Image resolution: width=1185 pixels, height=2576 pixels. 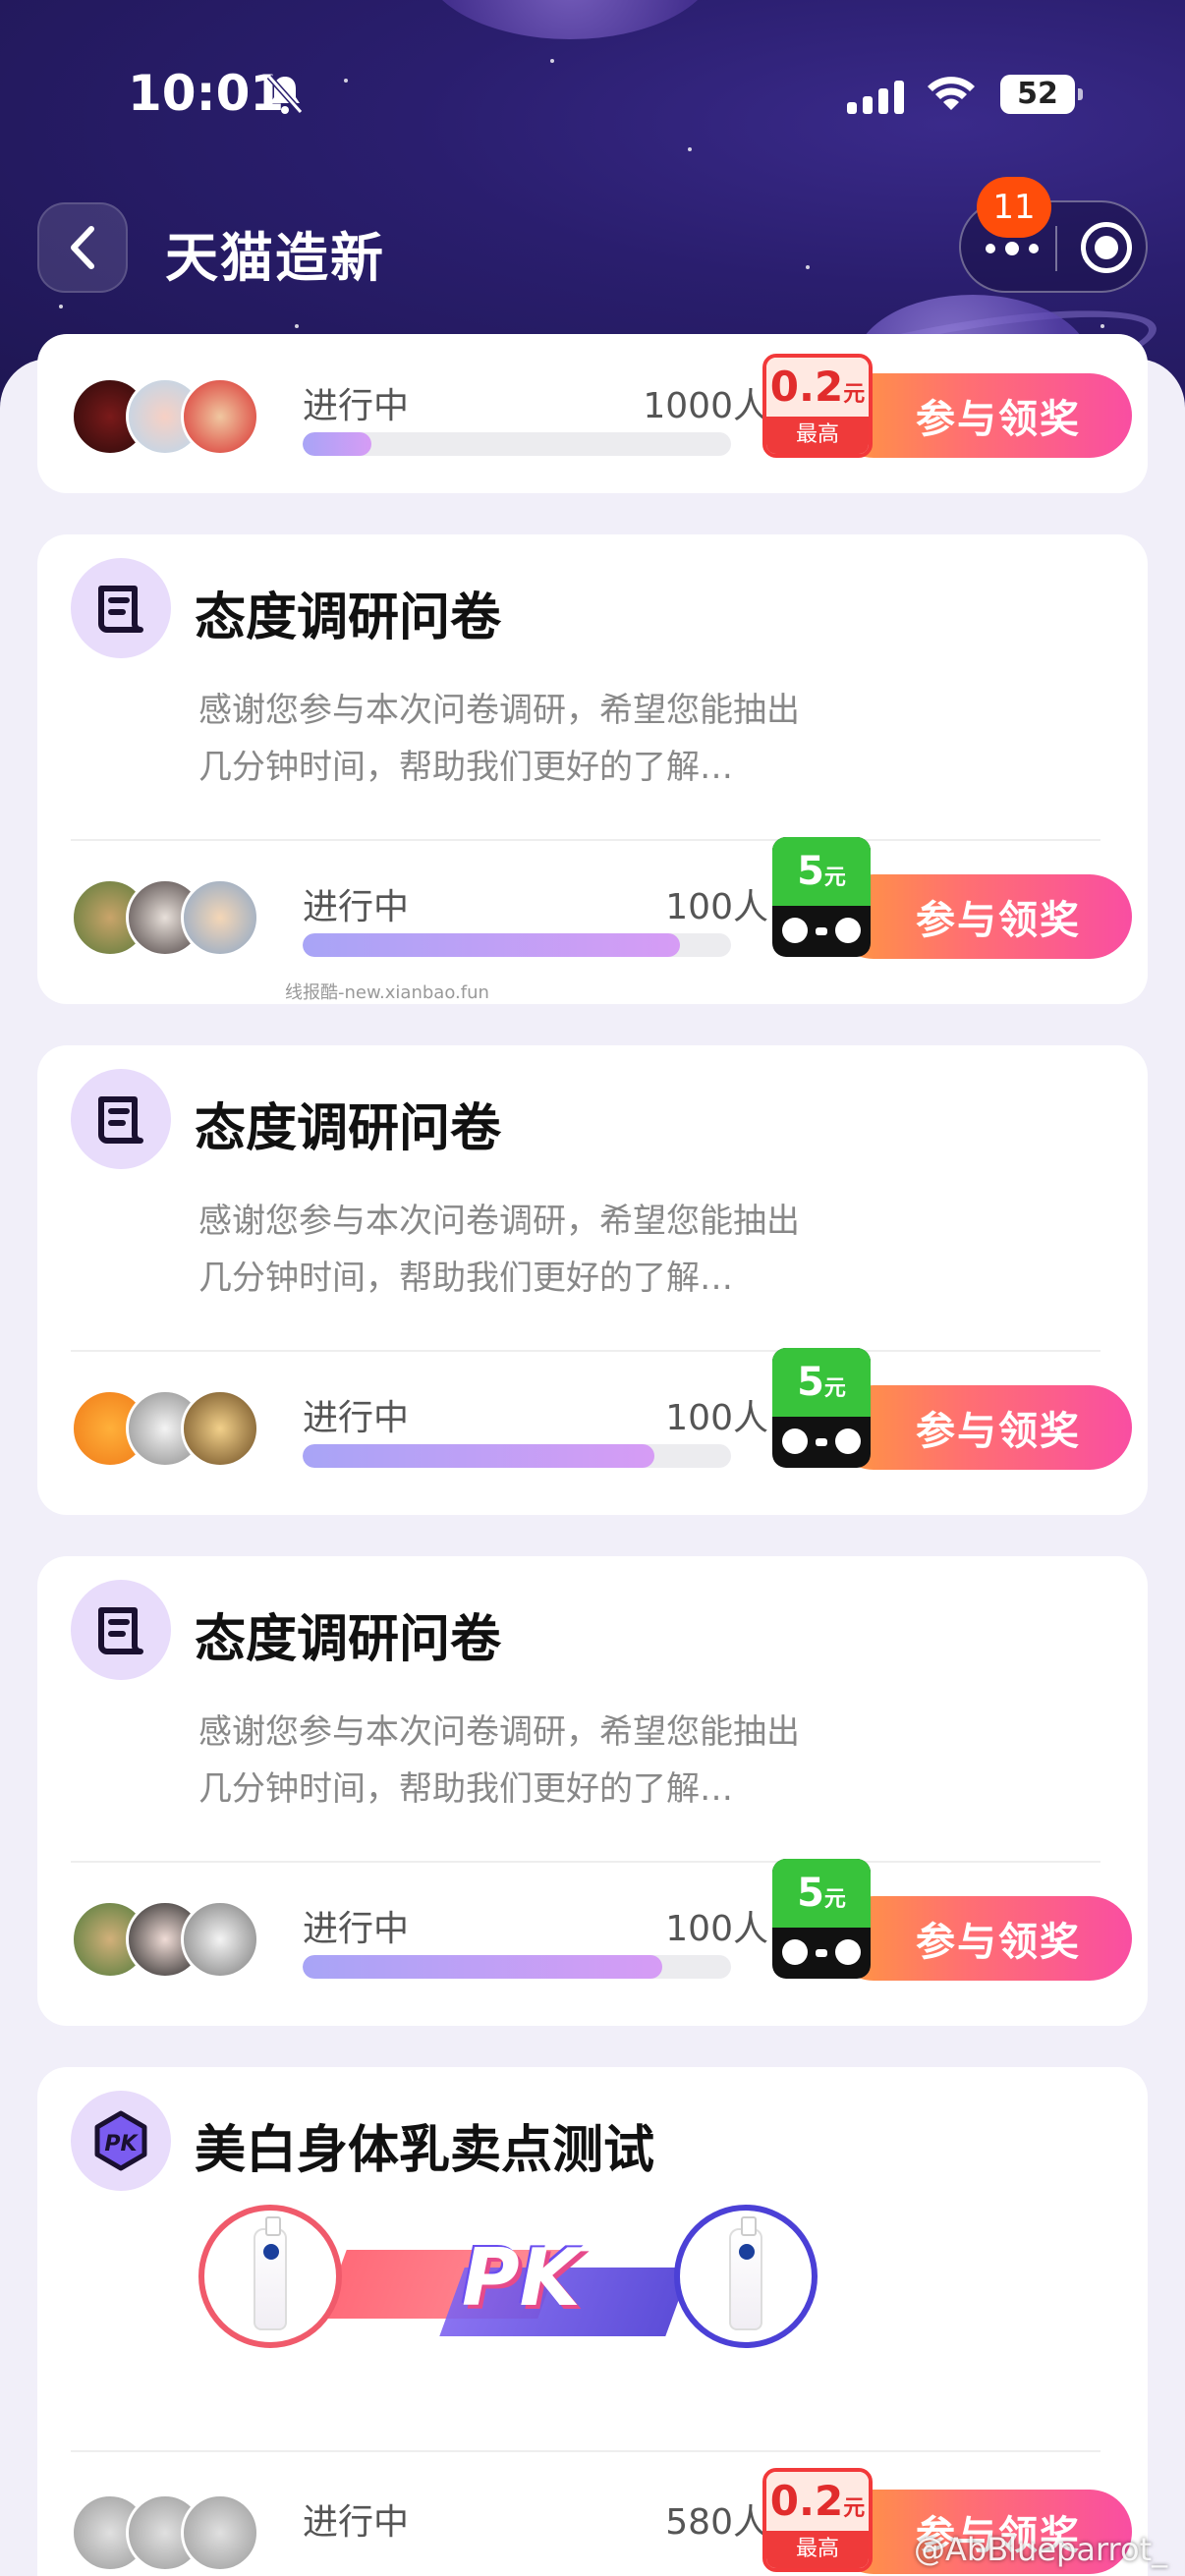 I want to click on wifi-icon, so click(x=952, y=93).